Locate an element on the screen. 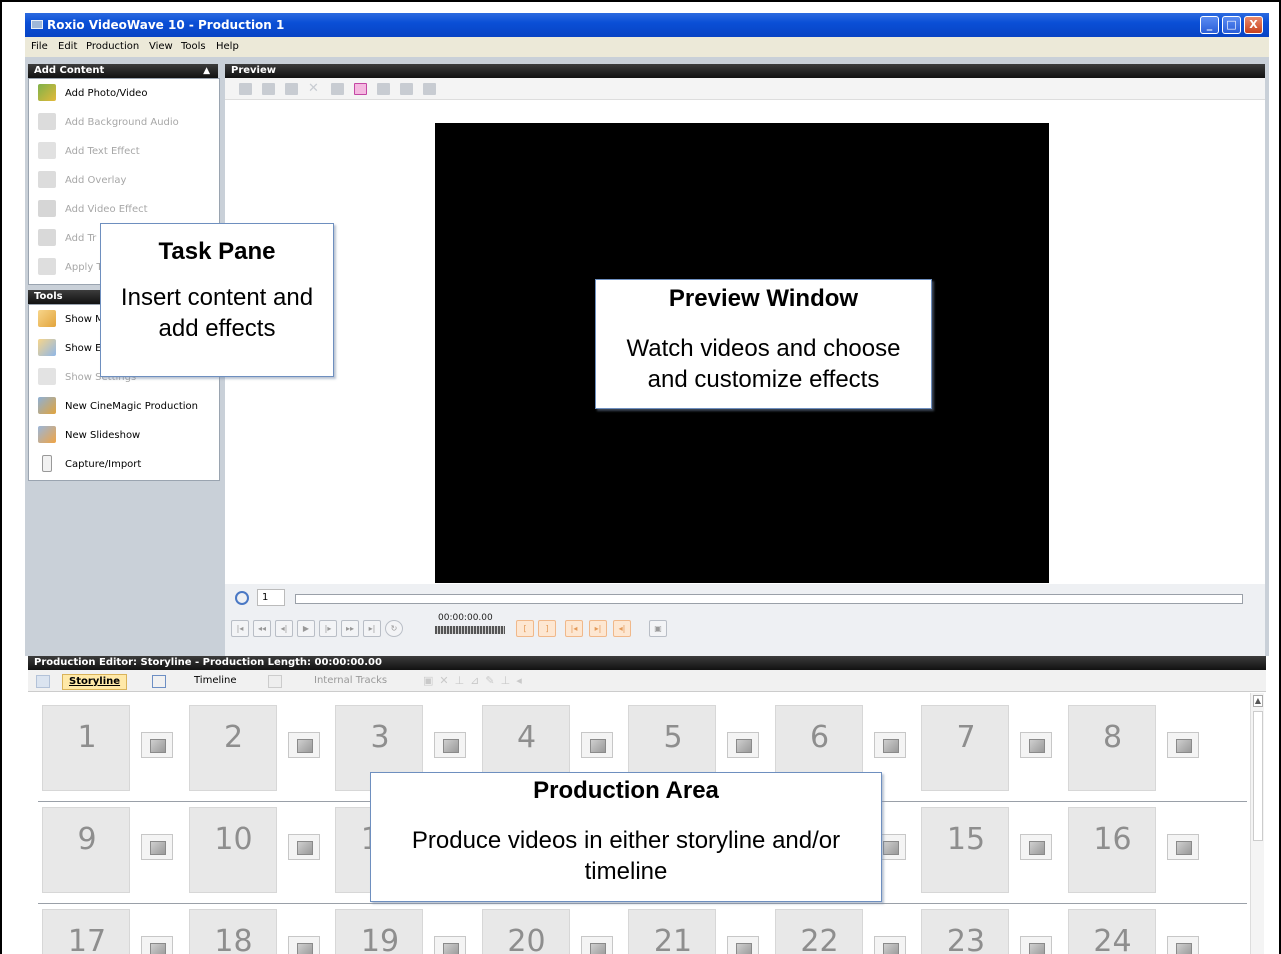 The width and height of the screenshot is (1281, 954). step-forward-icon: |▸ is located at coordinates (328, 628).